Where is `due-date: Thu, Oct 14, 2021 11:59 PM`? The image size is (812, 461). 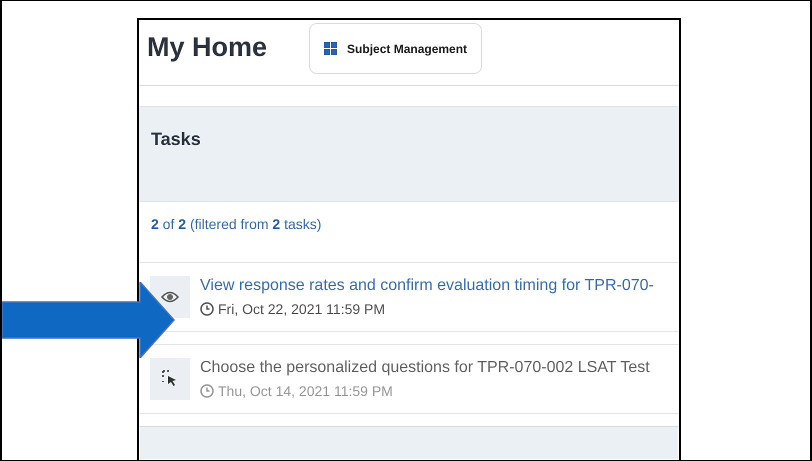 due-date: Thu, Oct 14, 2021 11:59 PM is located at coordinates (305, 391).